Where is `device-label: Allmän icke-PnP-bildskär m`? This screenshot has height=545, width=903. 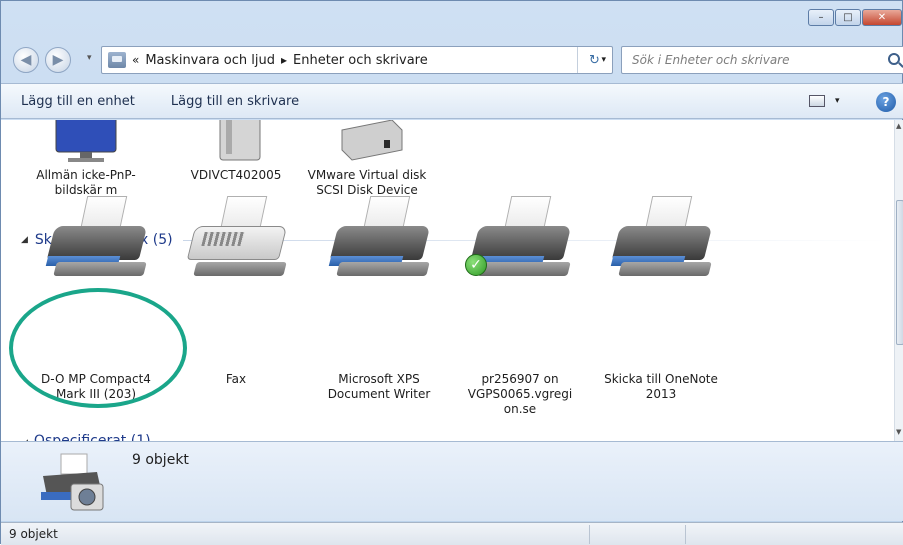
device-label: Allmän icke-PnP-bildskär m is located at coordinates (86, 182).